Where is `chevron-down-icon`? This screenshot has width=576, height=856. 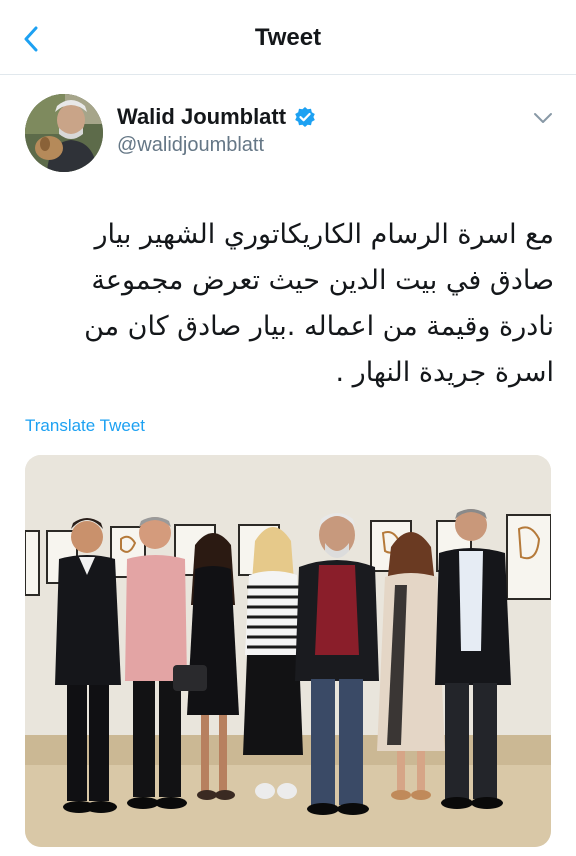 chevron-down-icon is located at coordinates (543, 118).